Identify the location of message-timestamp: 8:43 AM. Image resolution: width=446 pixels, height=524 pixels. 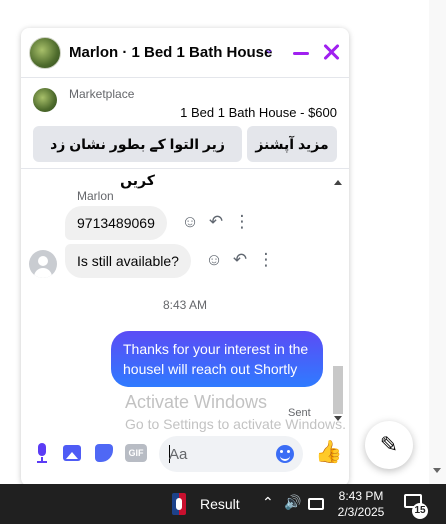
(185, 305).